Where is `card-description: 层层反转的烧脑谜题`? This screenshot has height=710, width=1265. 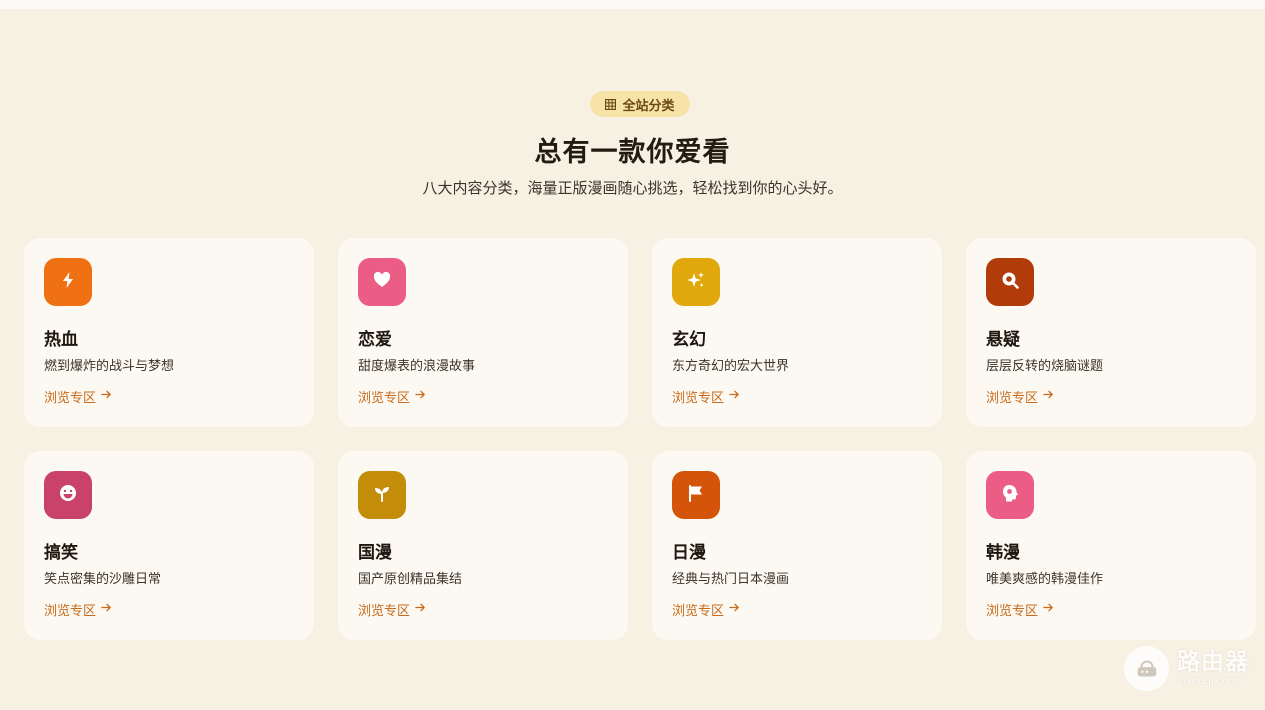
card-description: 层层反转的烧脑谜题 is located at coordinates (1045, 366).